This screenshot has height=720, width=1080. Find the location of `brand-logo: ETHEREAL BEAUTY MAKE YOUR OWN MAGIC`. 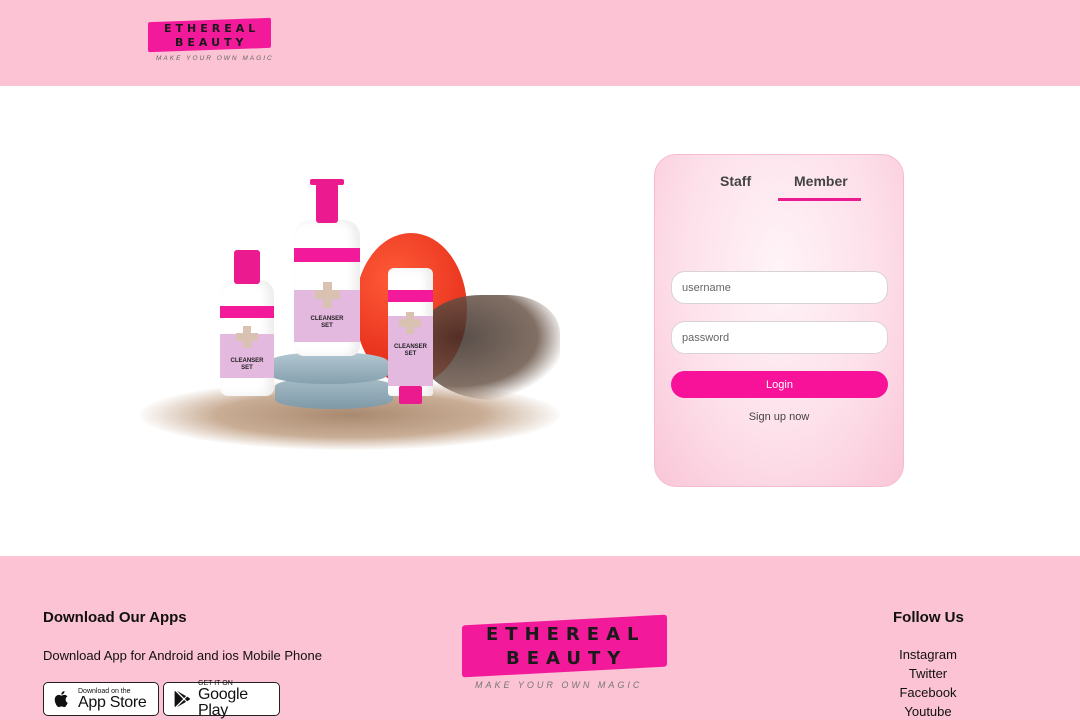

brand-logo: ETHEREAL BEAUTY MAKE YOUR OWN MAGIC is located at coordinates (213, 42).